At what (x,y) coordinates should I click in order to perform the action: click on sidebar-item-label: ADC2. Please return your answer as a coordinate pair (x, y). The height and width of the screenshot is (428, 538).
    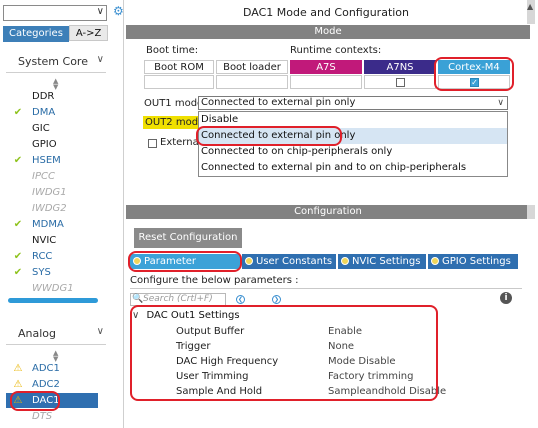
    Looking at the image, I should click on (46, 384).